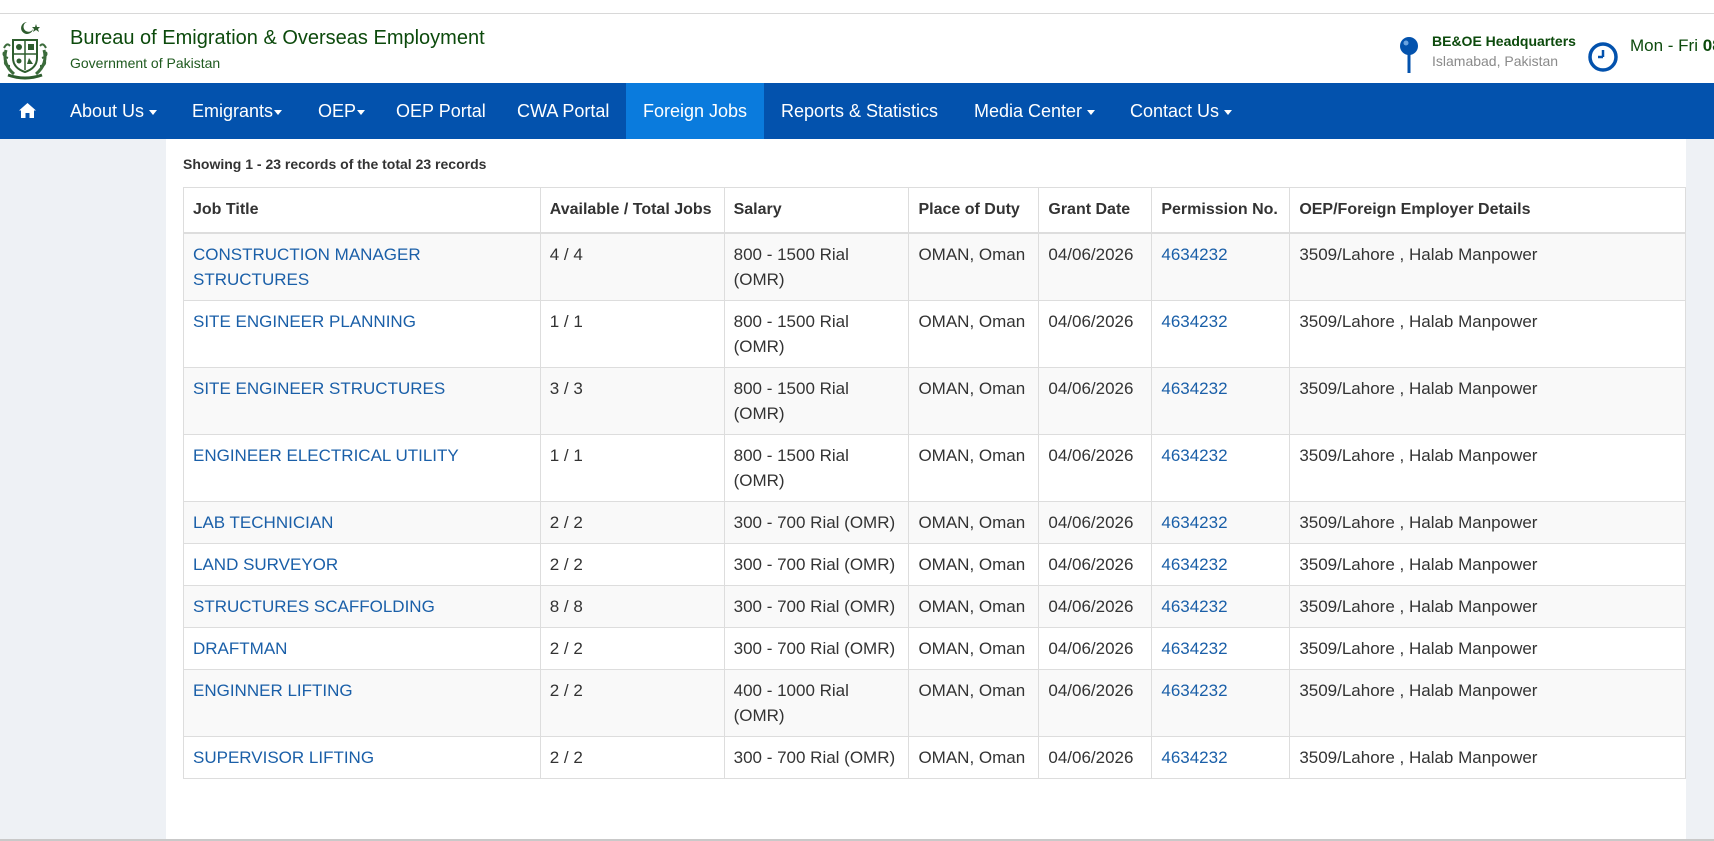 The width and height of the screenshot is (1714, 841). Describe the element at coordinates (362, 648) in the screenshot. I see `cell-job-title: DRAFTMAN` at that location.